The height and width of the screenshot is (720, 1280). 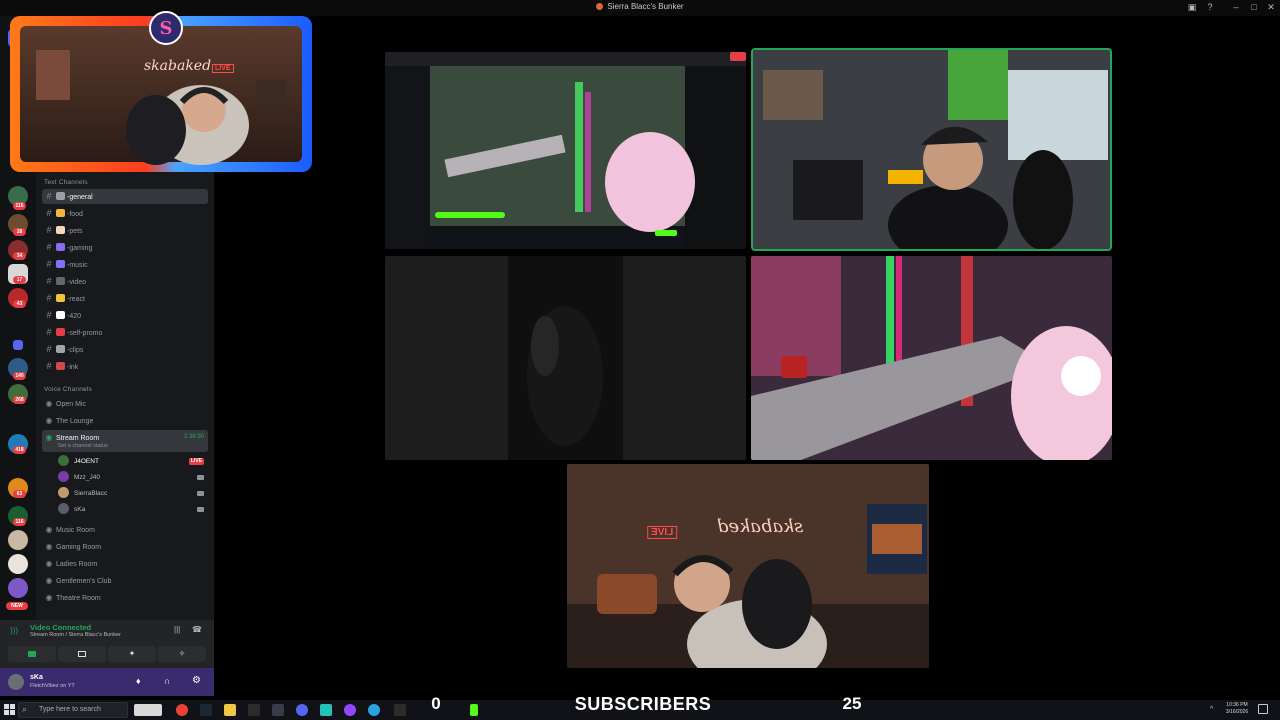 I want to click on camera-button, so click(x=32, y=654).